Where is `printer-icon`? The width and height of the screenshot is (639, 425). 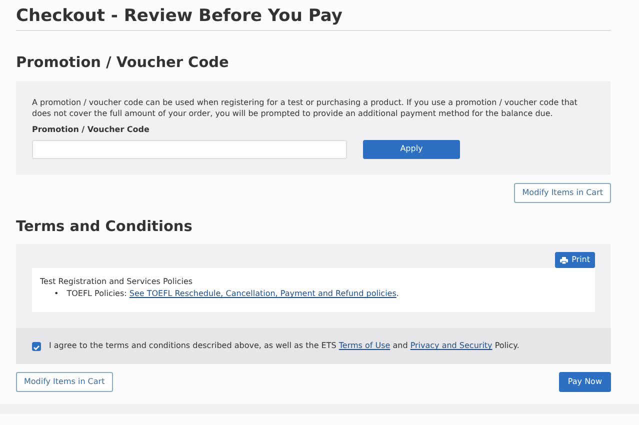 printer-icon is located at coordinates (564, 260).